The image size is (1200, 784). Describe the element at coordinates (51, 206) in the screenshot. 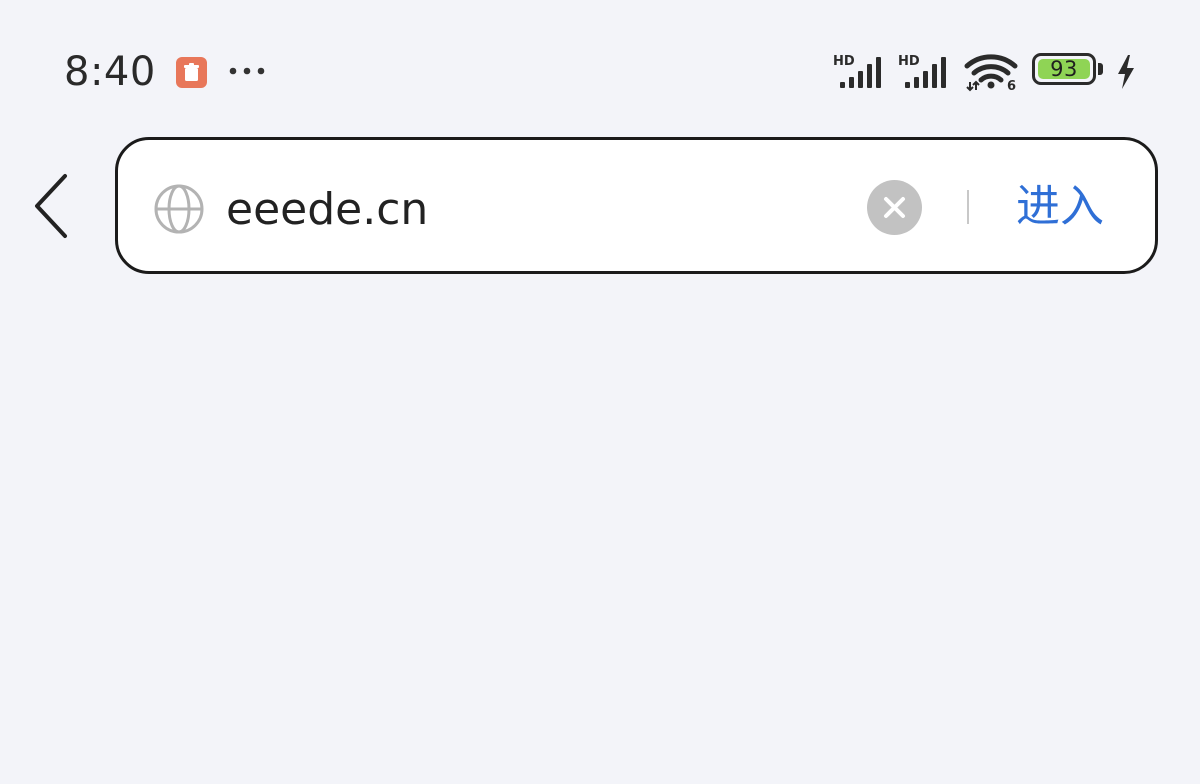

I see `back-chevron-icon` at that location.